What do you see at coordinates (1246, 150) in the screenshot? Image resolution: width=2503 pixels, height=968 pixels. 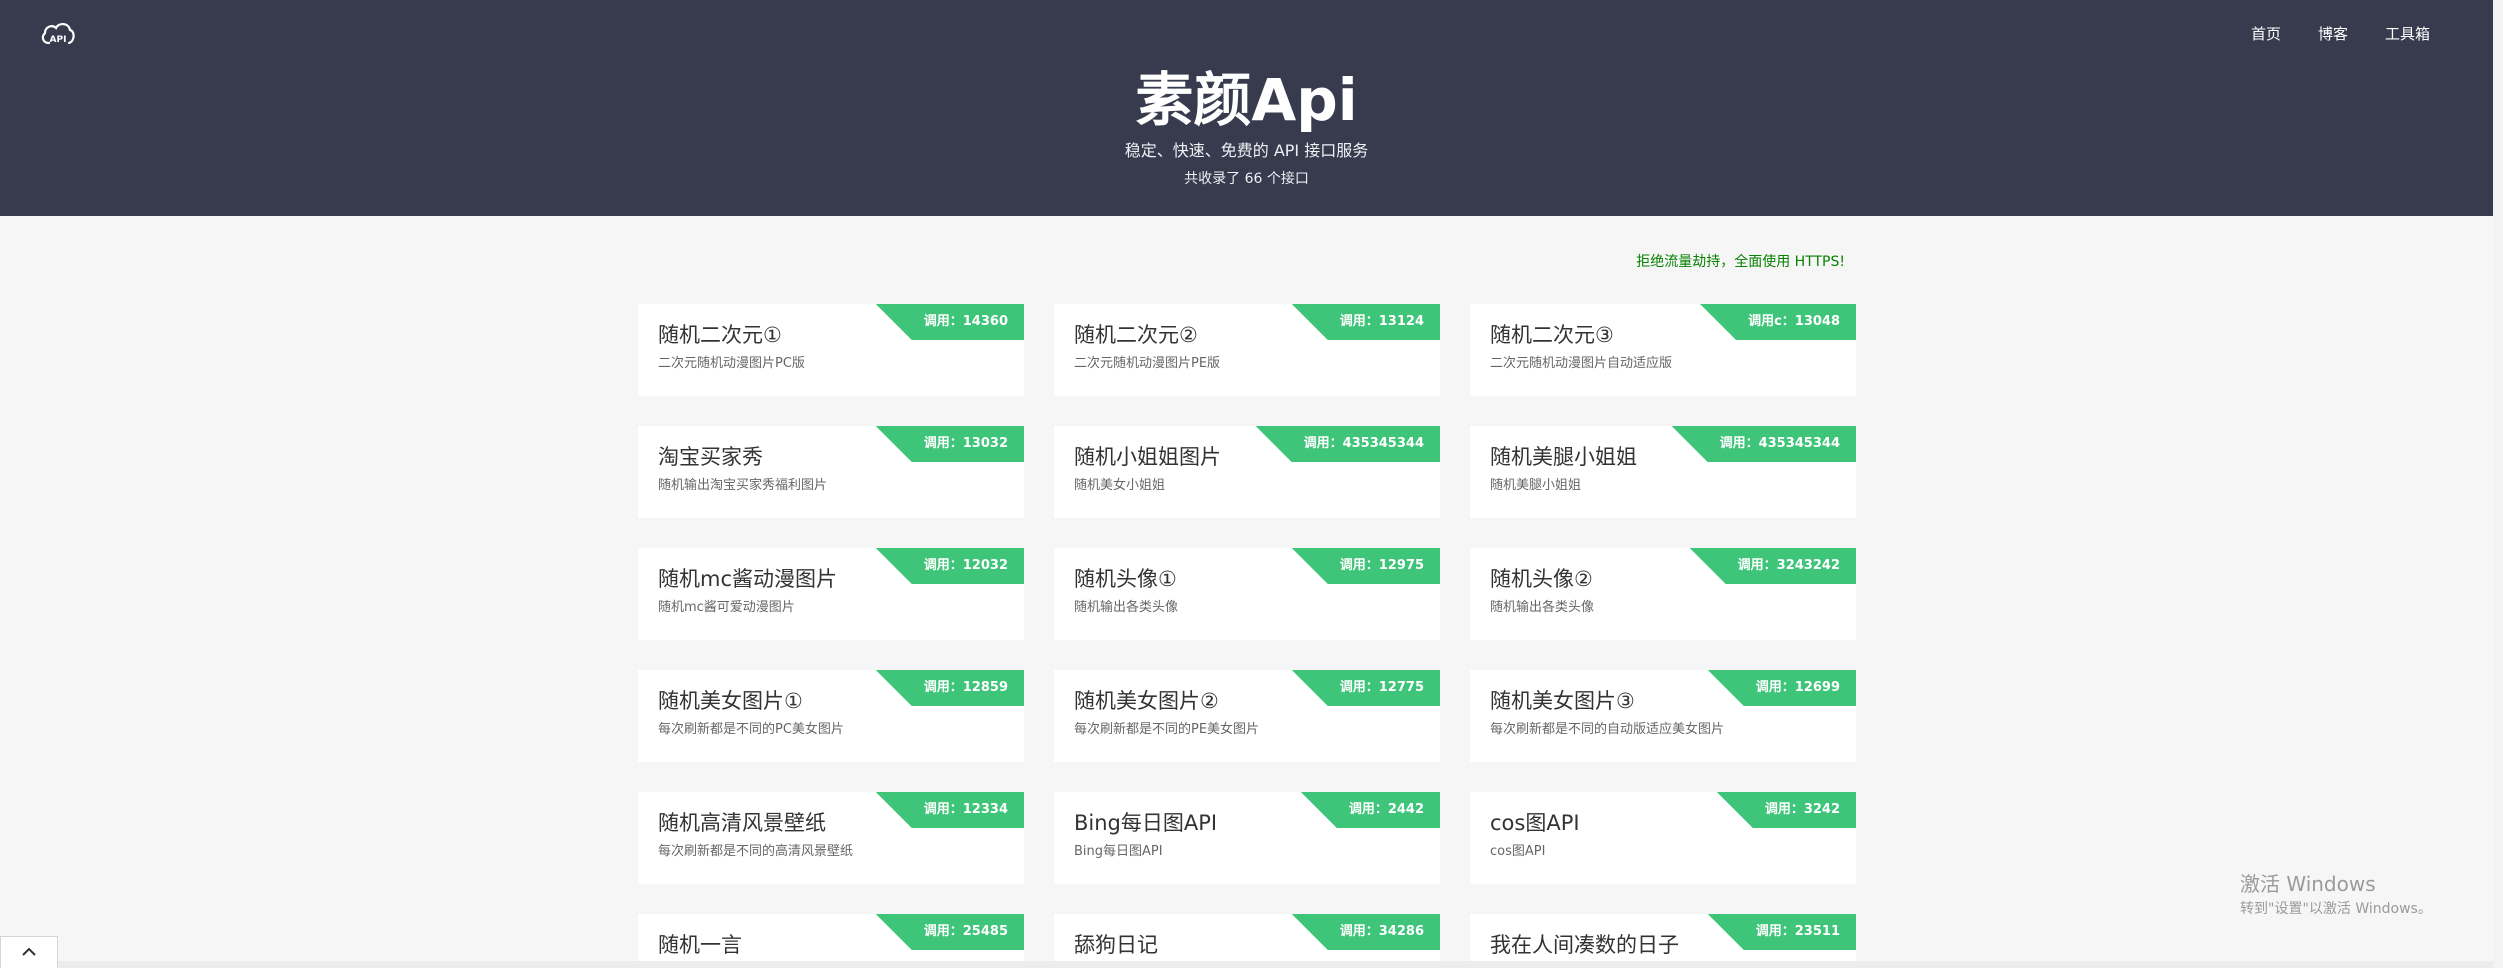 I see `site-subtitle: 稳定、快速、免费的 API 接口服务` at bounding box center [1246, 150].